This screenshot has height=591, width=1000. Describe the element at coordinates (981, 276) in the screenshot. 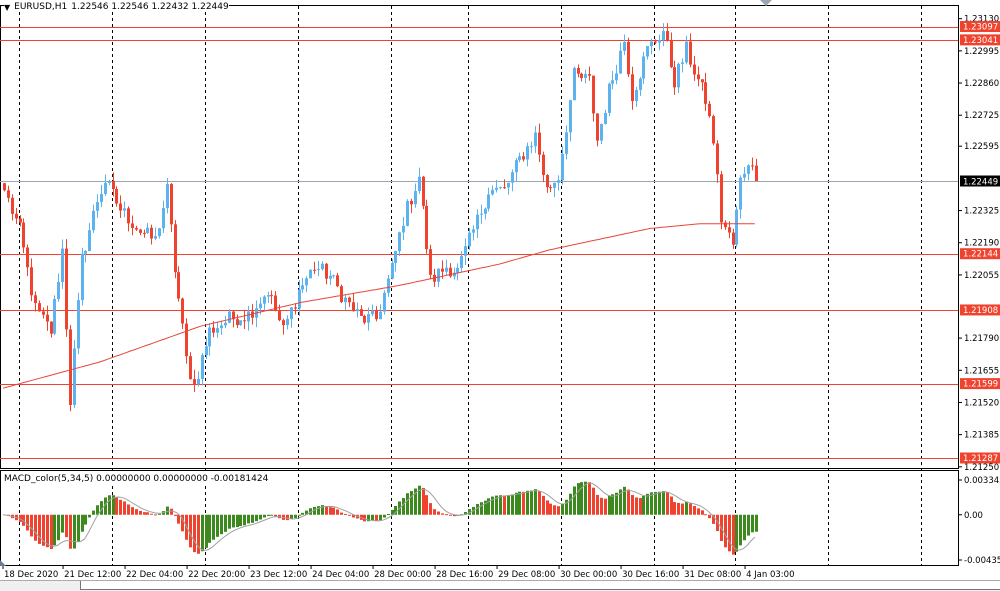

I see `price-tick-label: 1.22055` at that location.